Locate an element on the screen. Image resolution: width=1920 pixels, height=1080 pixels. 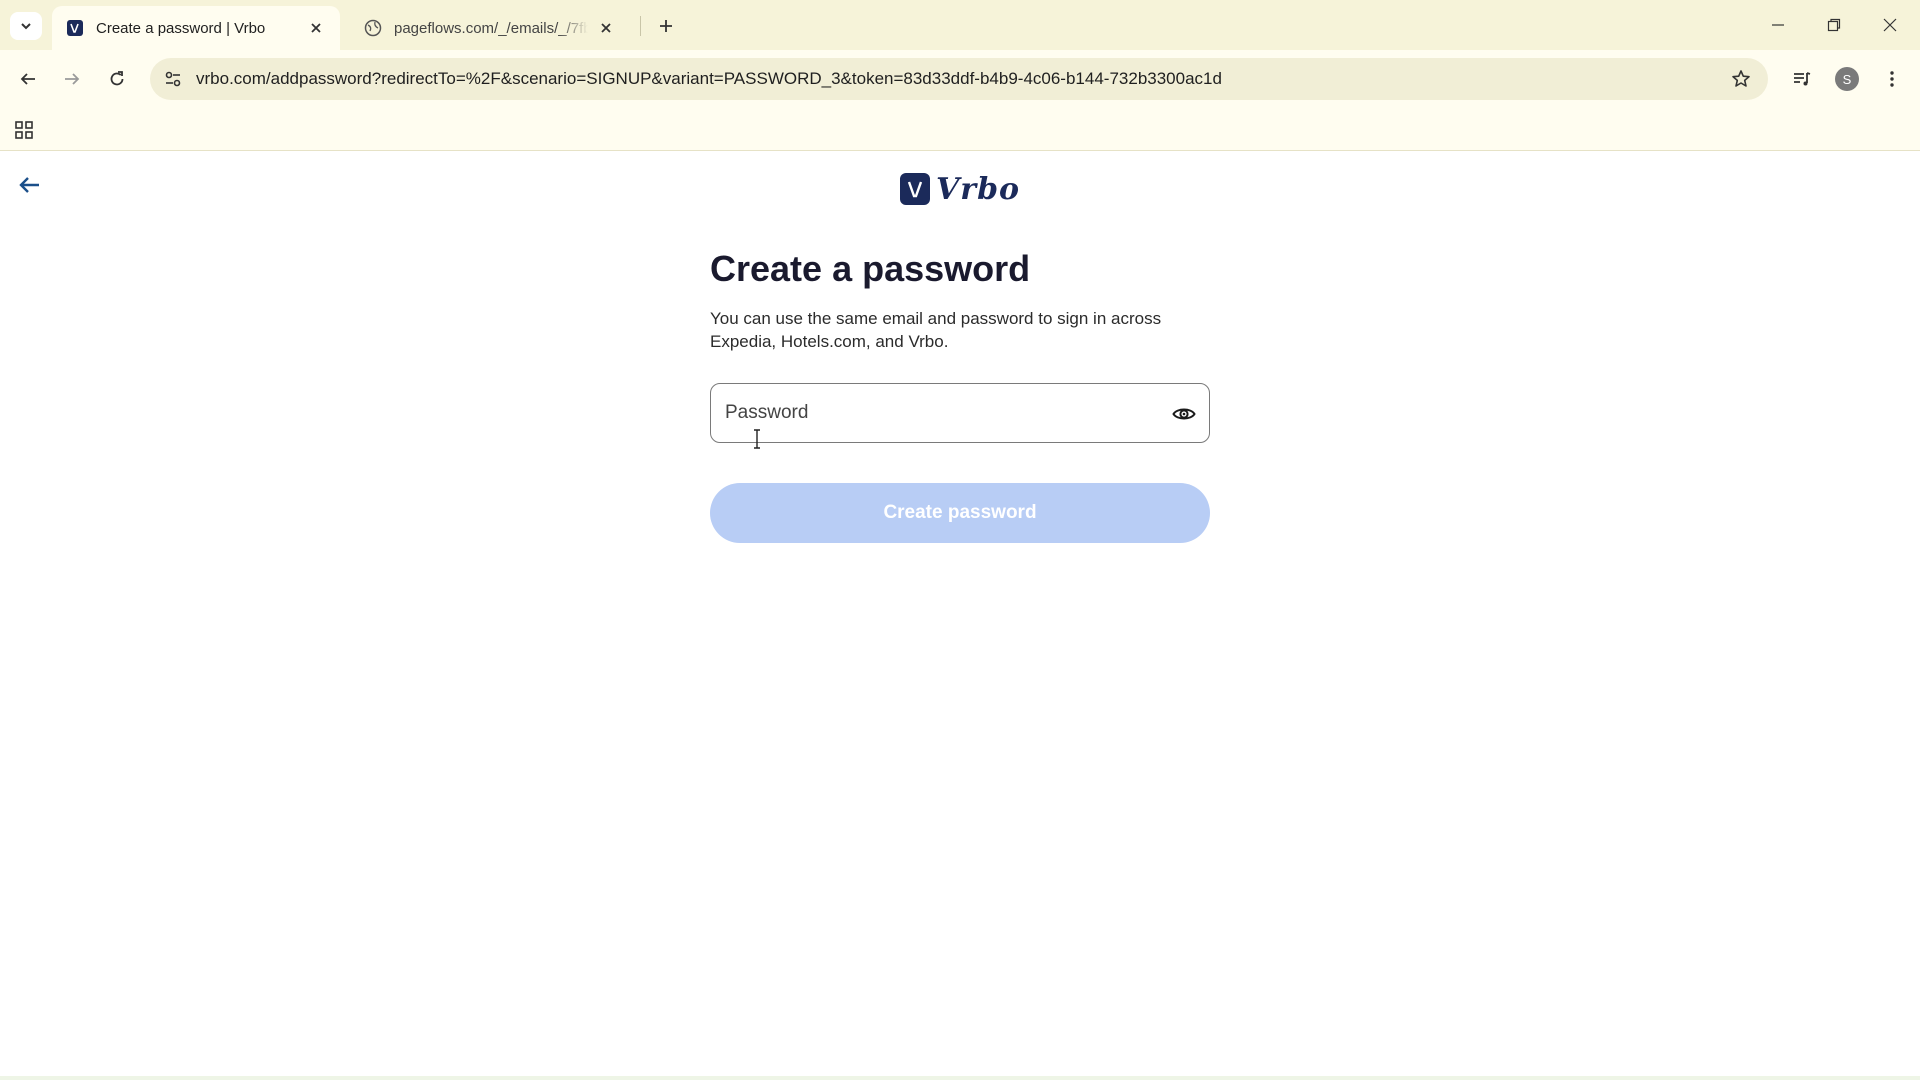
restore-icon is located at coordinates (1834, 25).